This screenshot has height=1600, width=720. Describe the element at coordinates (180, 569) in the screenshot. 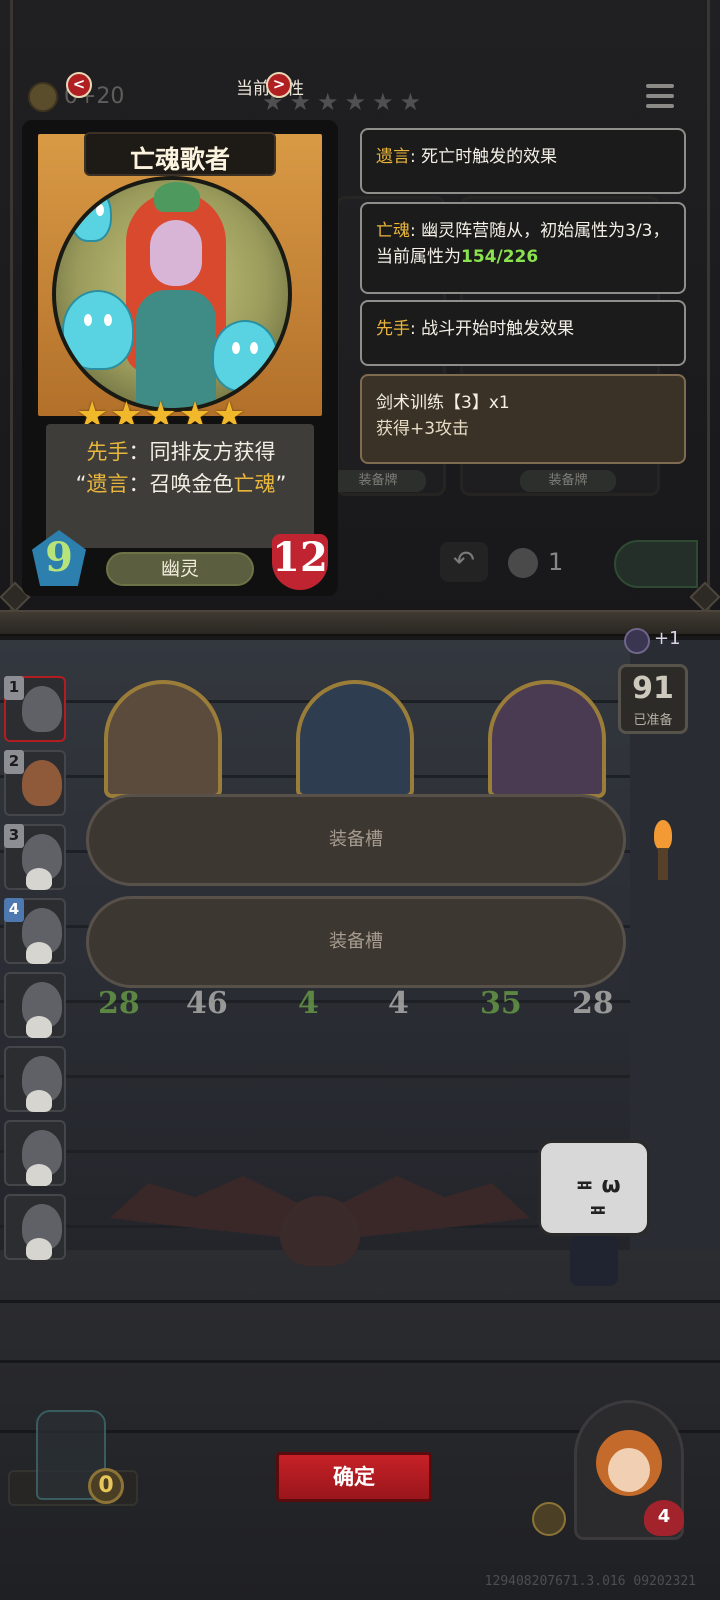

I see `card-type-tag: 幽灵` at that location.